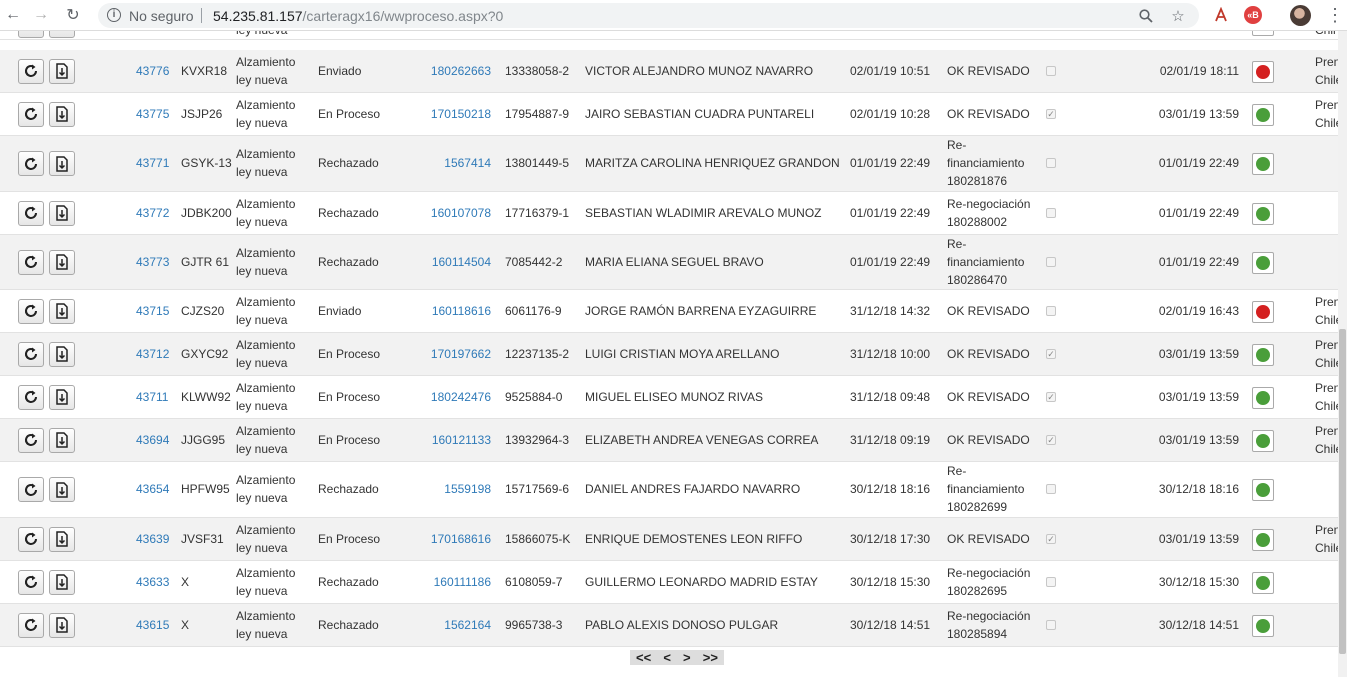 The image size is (1347, 677). What do you see at coordinates (152, 625) in the screenshot?
I see `proceso-id-link: 43615` at bounding box center [152, 625].